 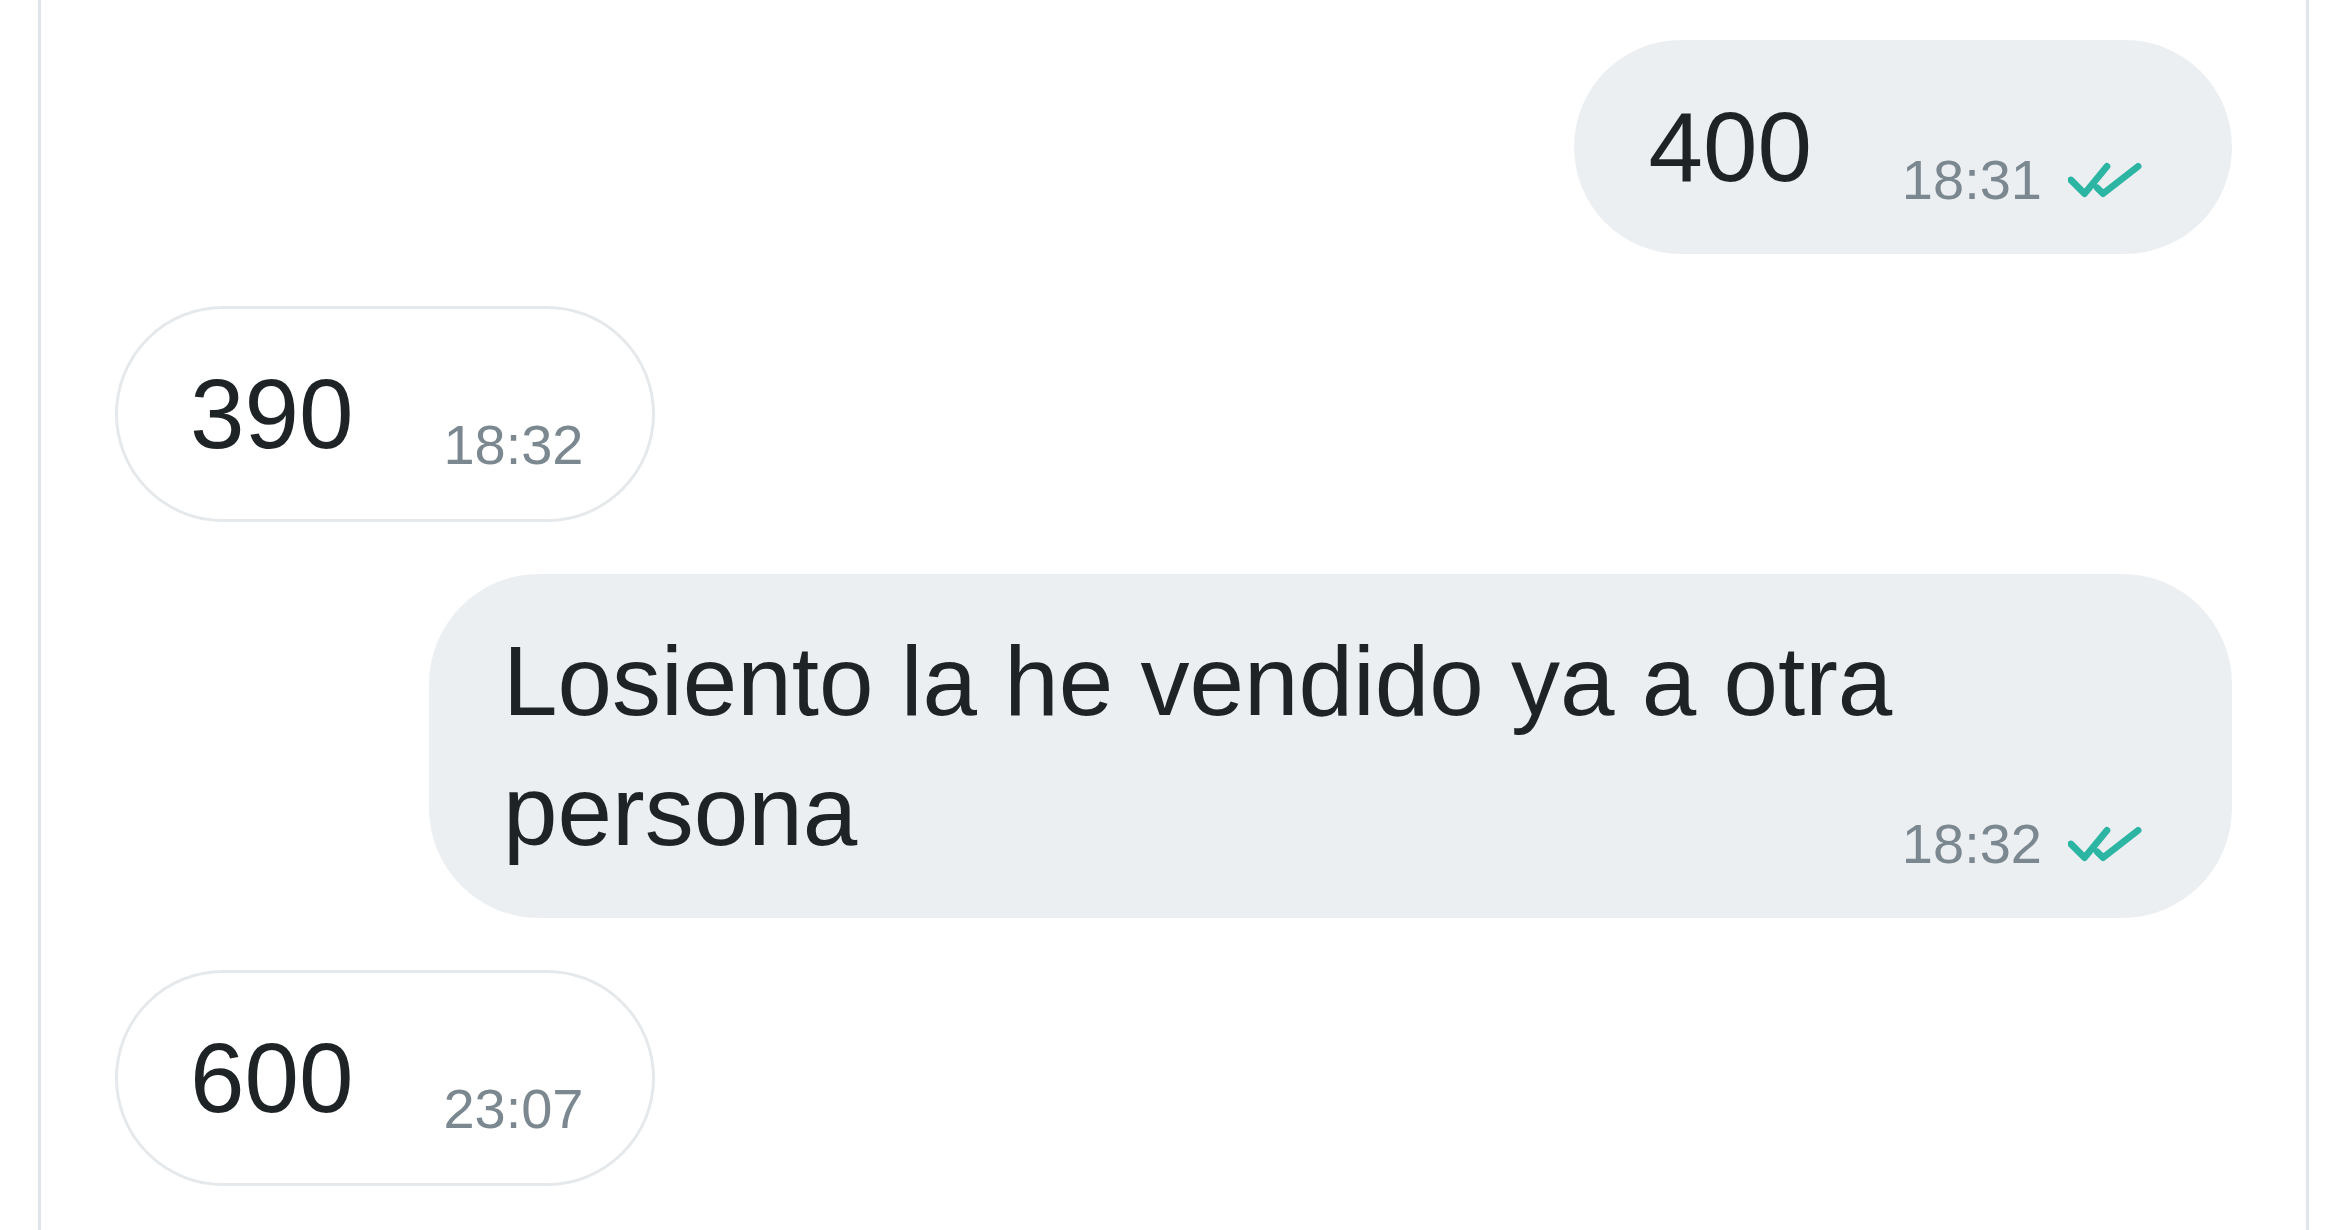 I want to click on message-text: 390, so click(x=272, y=414).